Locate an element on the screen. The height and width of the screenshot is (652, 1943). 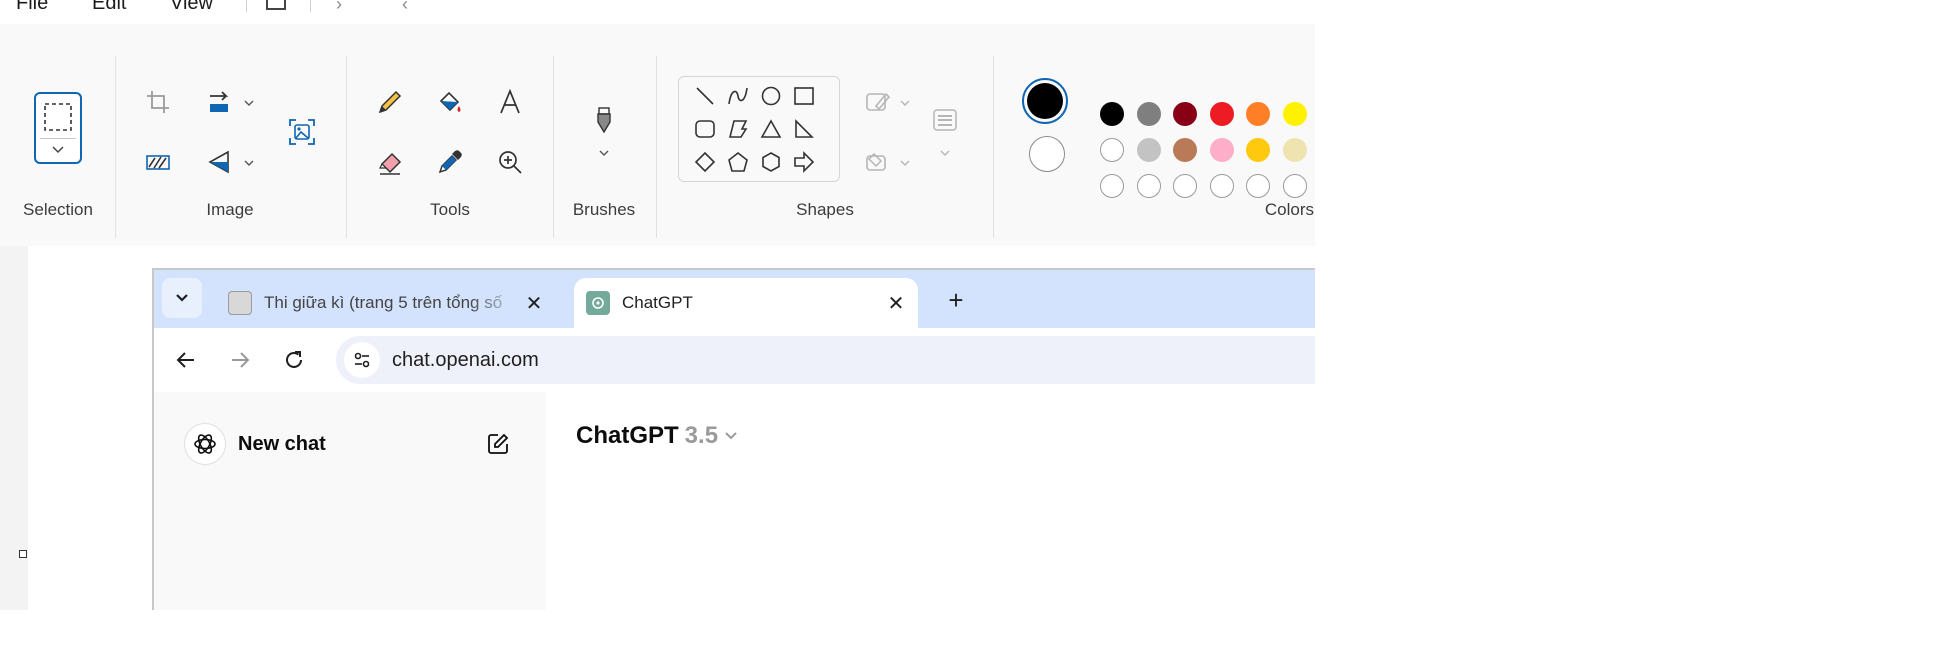
site-info-button is located at coordinates (362, 360).